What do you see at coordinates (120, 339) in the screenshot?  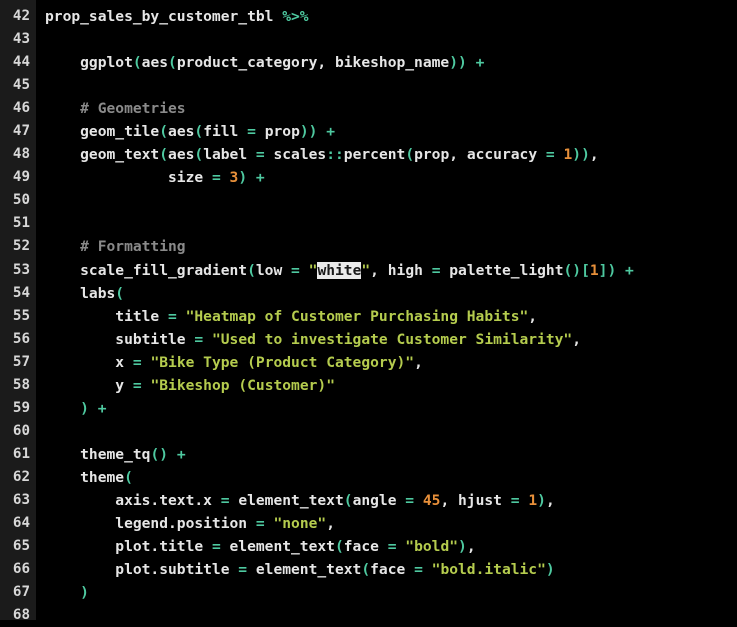 I see `code-token: subtitle` at bounding box center [120, 339].